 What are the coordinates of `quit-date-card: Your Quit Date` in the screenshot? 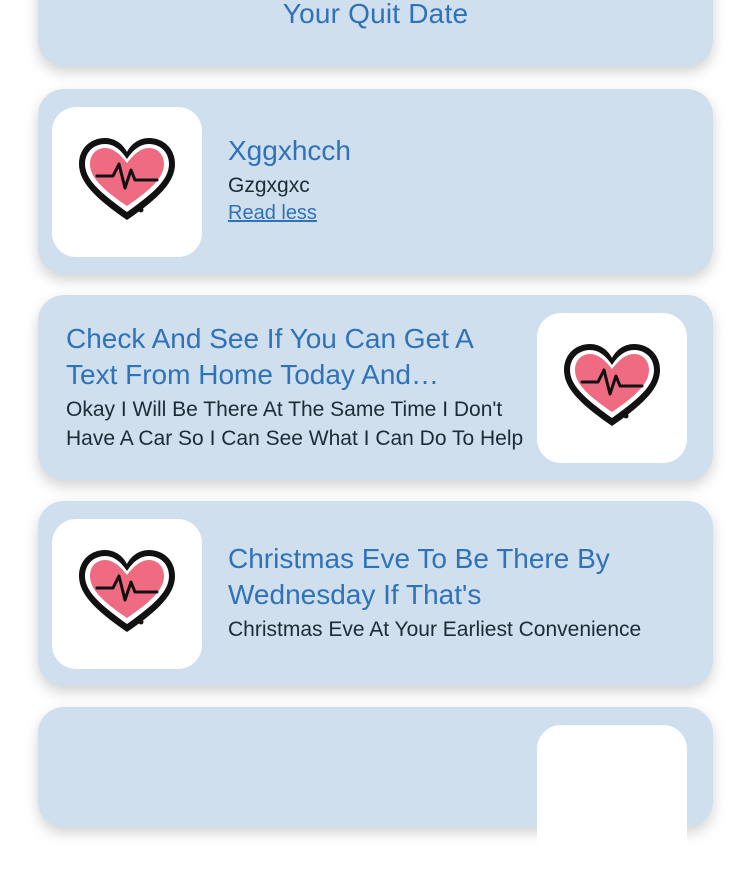 It's located at (375, 33).